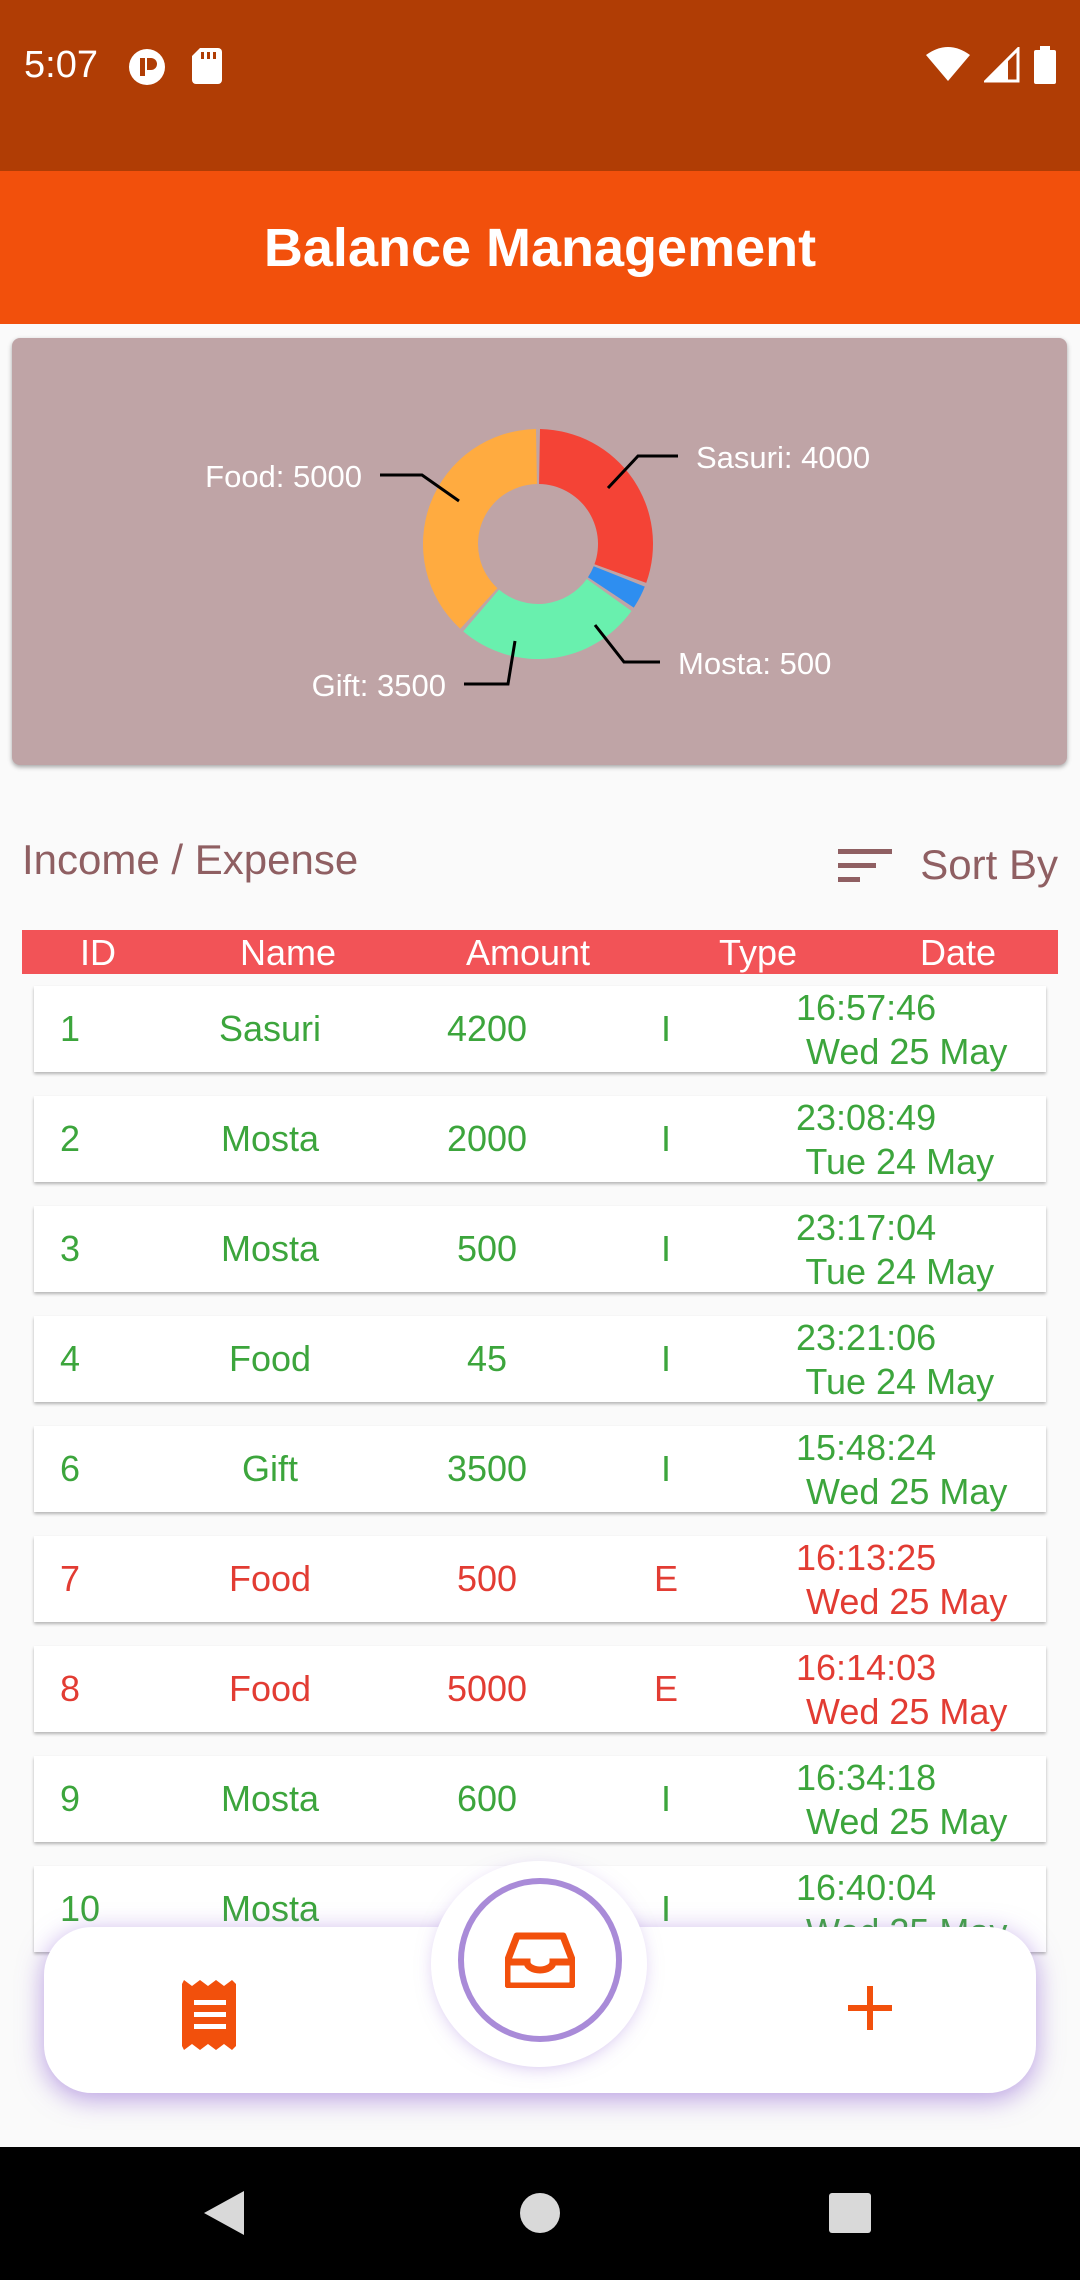  I want to click on recents-icon, so click(850, 2213).